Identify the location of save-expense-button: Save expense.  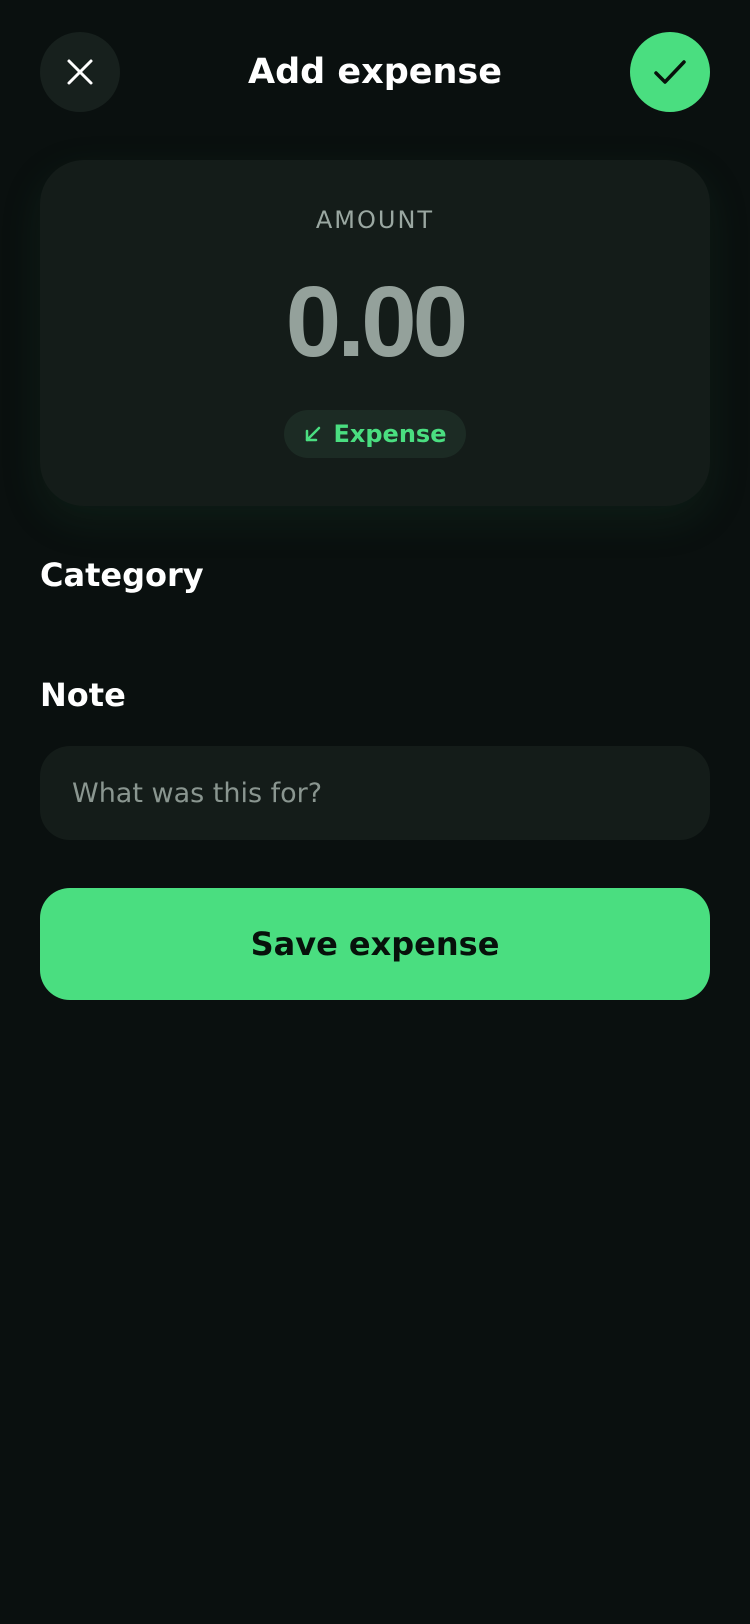
(375, 944).